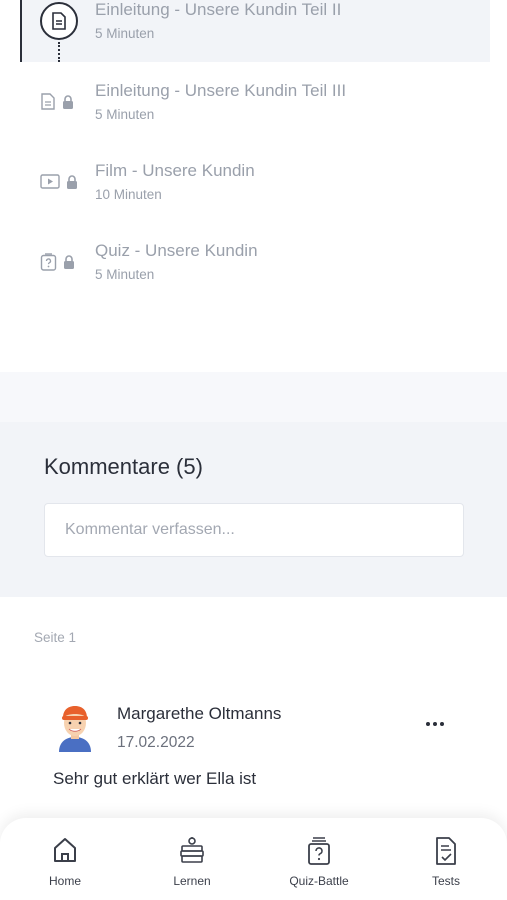 Image resolution: width=507 pixels, height=900 pixels. What do you see at coordinates (254, 530) in the screenshot?
I see `comment-input` at bounding box center [254, 530].